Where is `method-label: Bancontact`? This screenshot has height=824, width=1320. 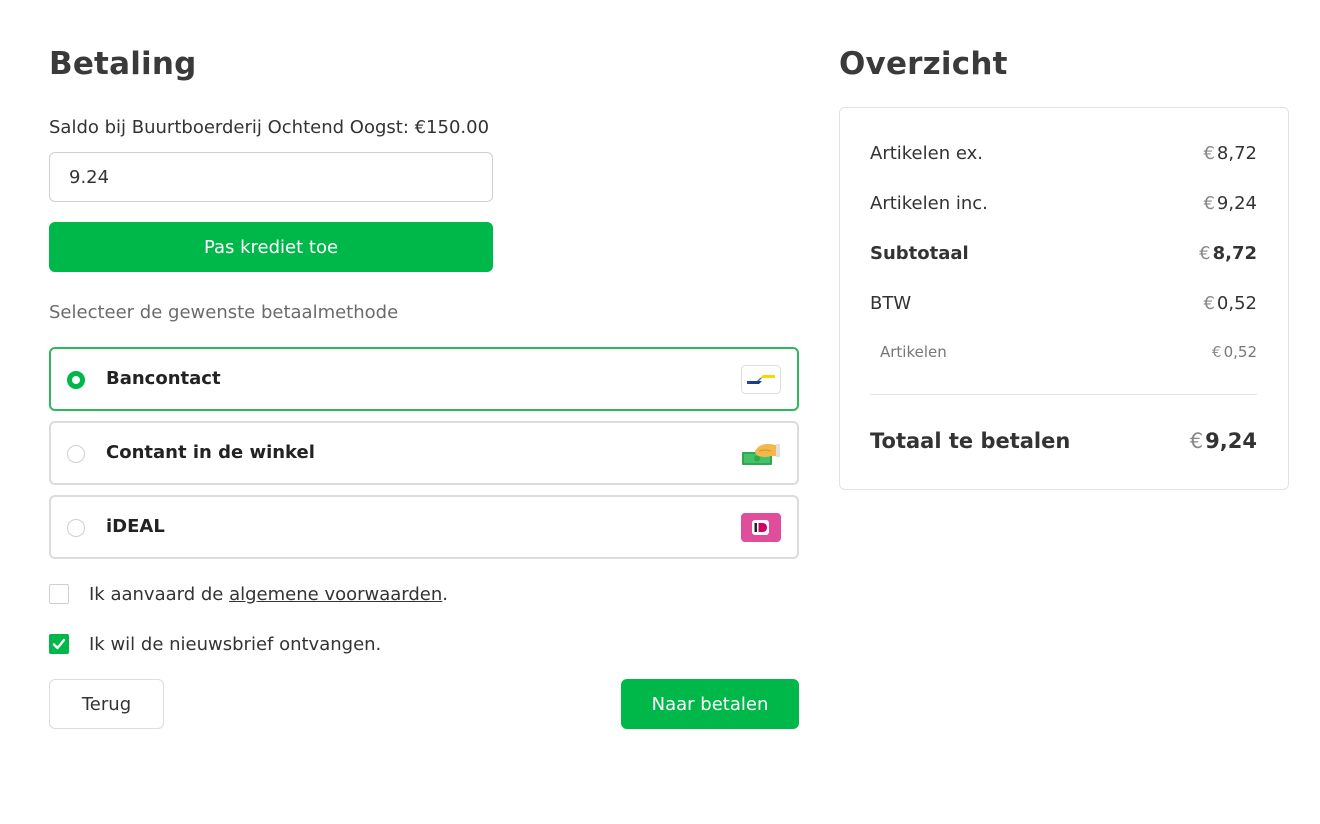
method-label: Bancontact is located at coordinates (163, 378).